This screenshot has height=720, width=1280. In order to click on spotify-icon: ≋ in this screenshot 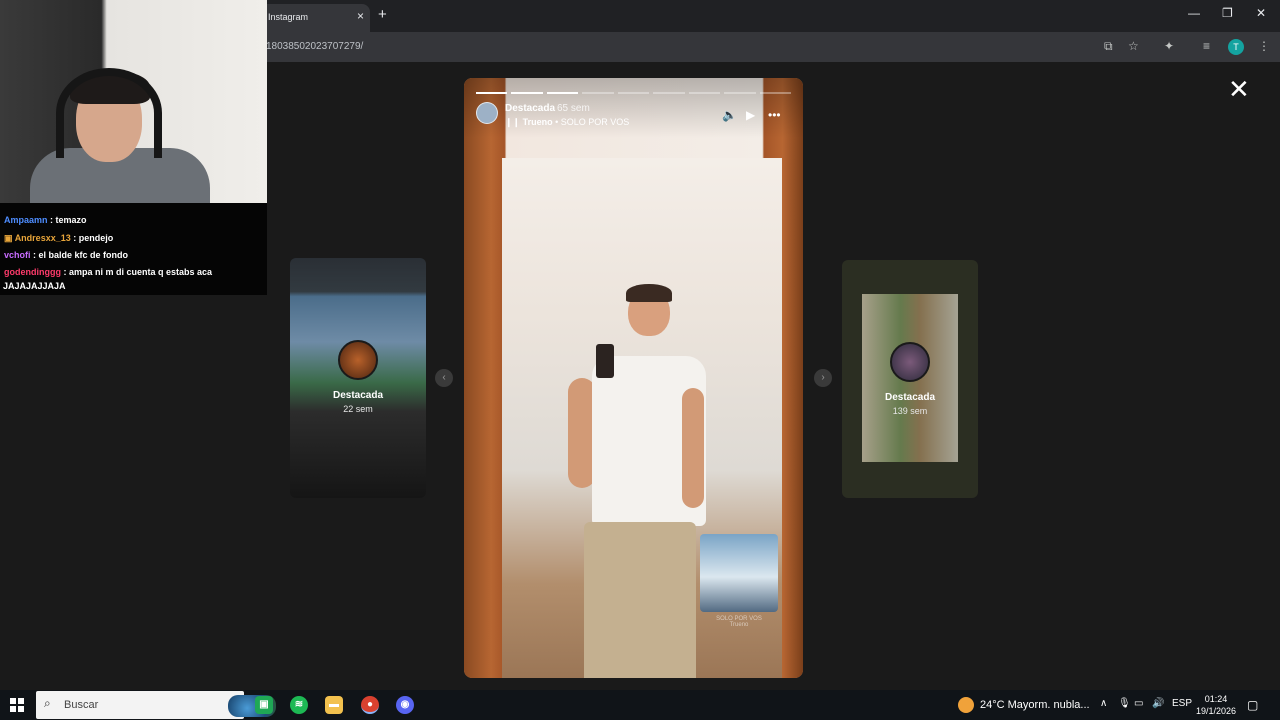, I will do `click(299, 705)`.